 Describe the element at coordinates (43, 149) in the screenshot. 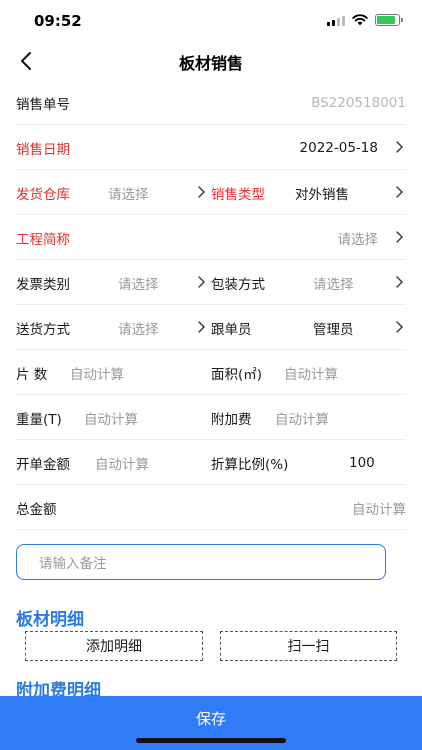

I see `sale-date-label: 销售日期` at that location.